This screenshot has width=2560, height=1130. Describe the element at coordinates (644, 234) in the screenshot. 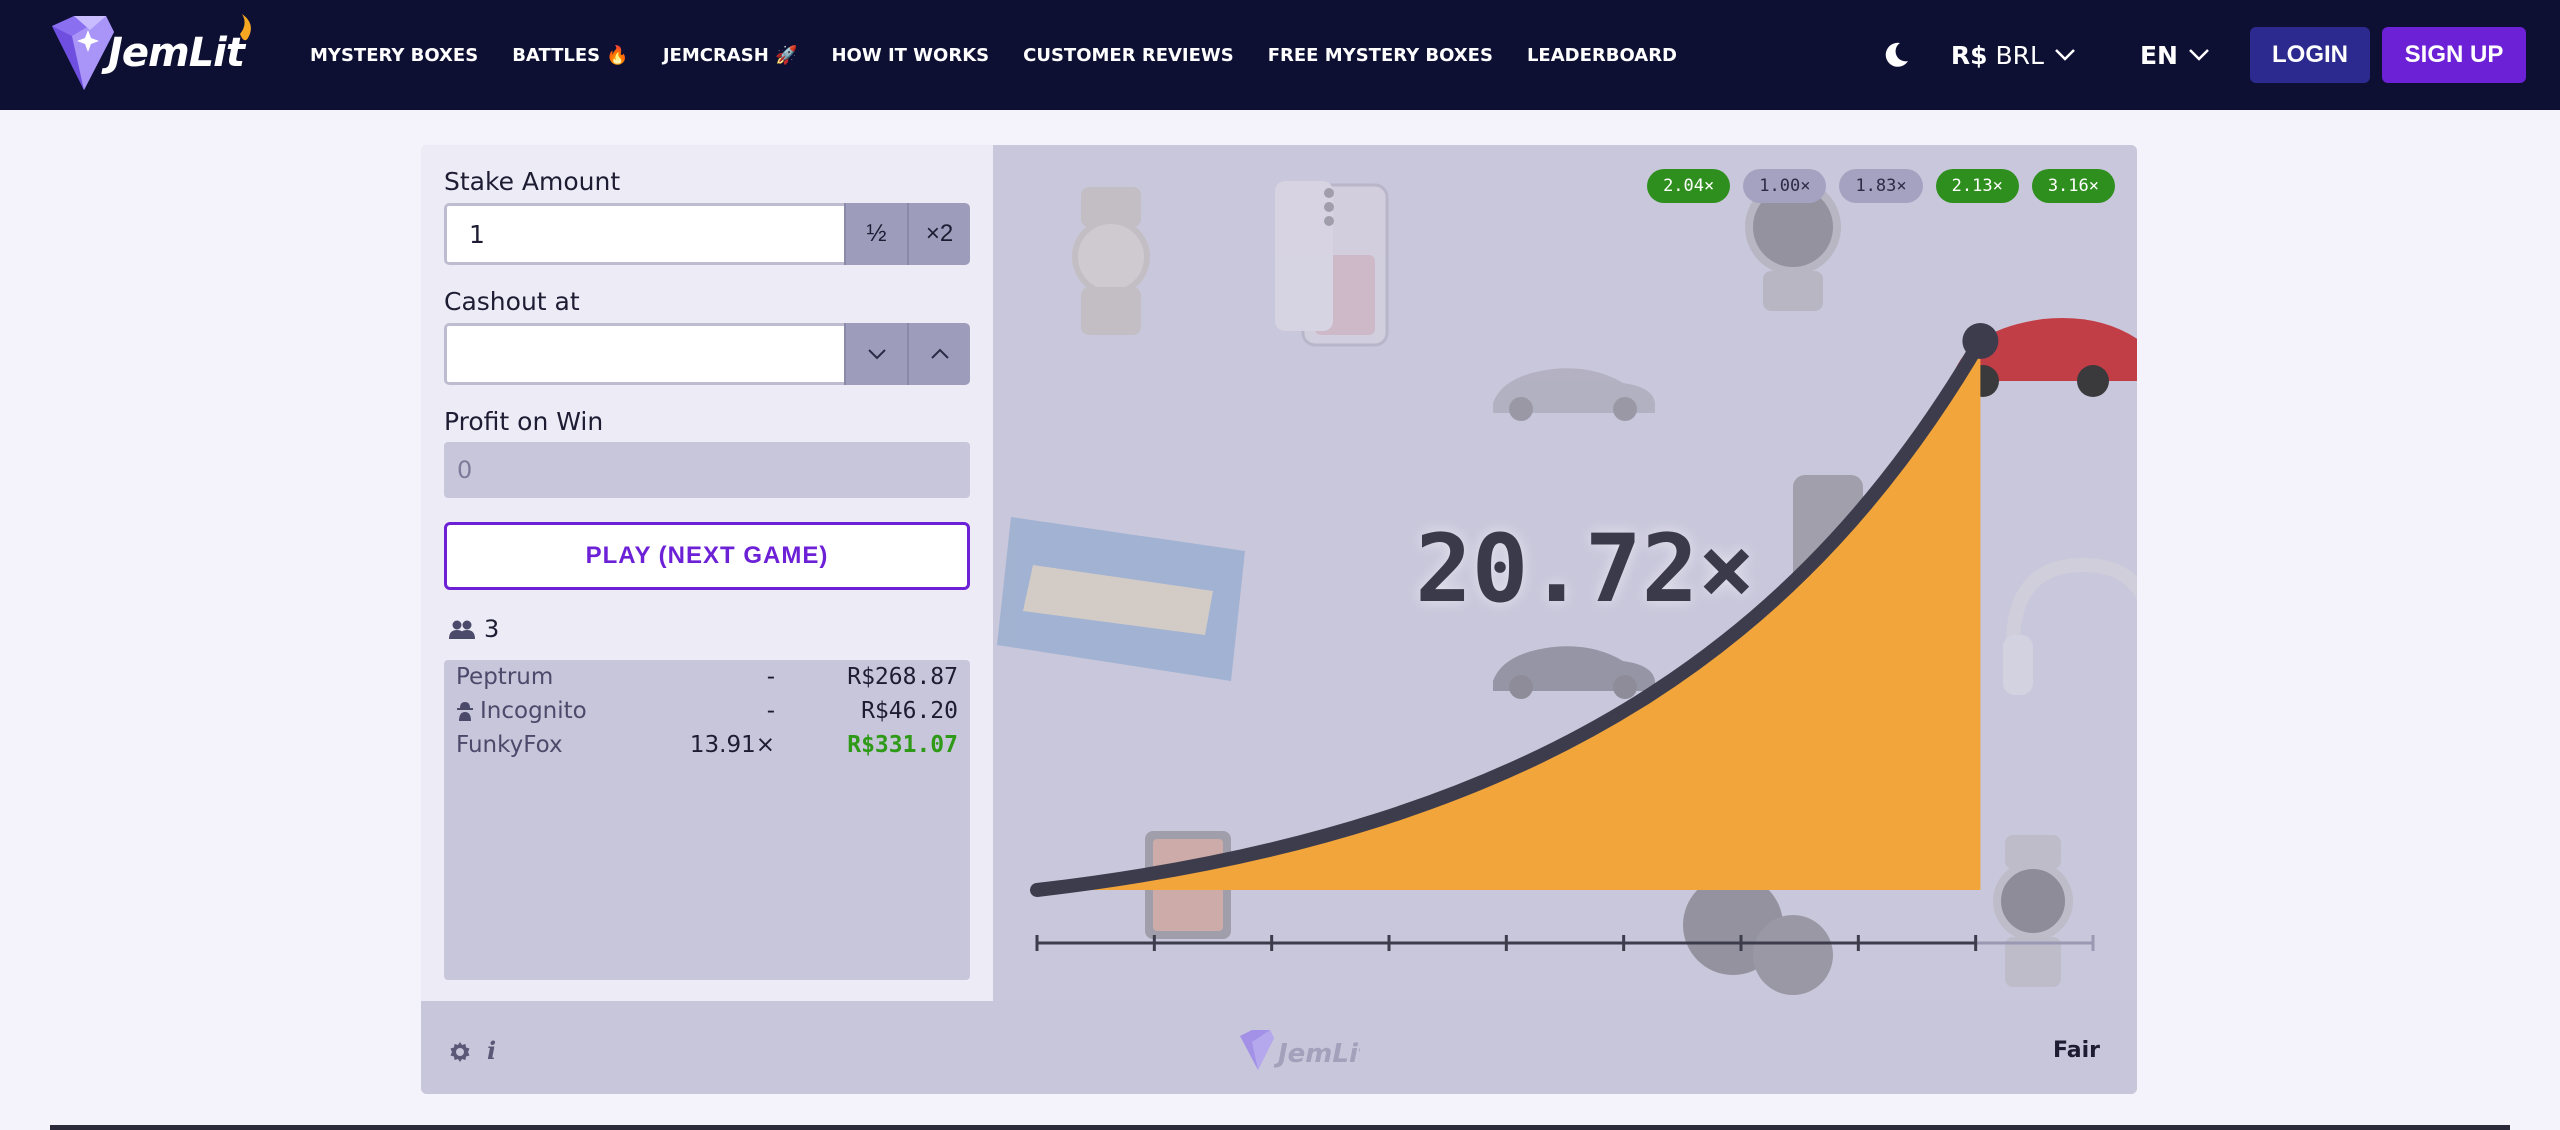

I see `stake-input: 1` at that location.